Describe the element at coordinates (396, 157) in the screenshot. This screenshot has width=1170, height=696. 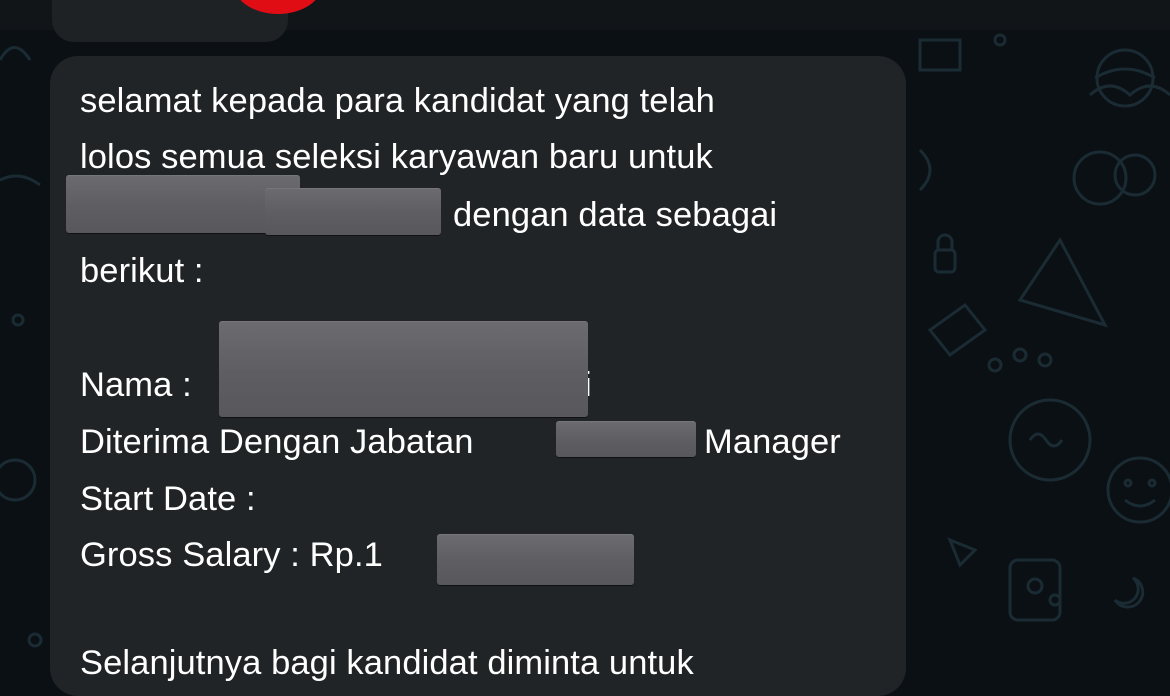
I see `message-line-2: lolos semua seleksi karyawan baru untuk` at that location.